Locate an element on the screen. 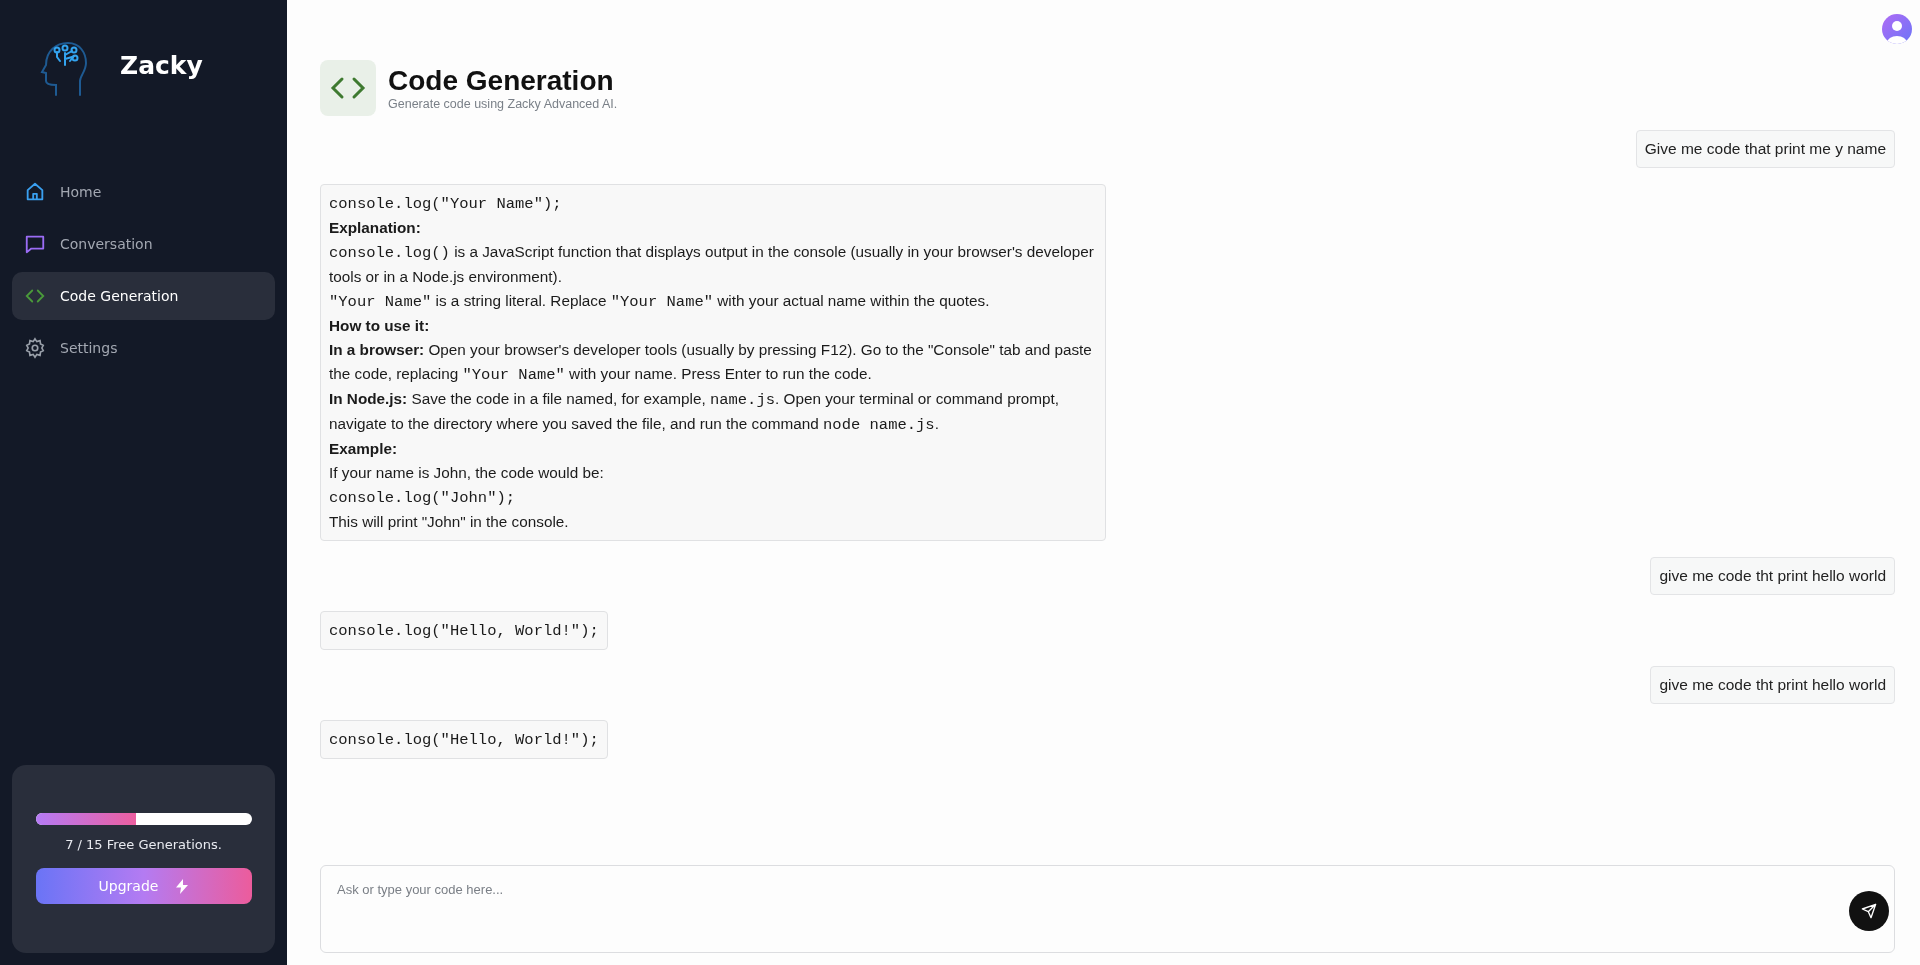  page-subtitle: Generate code using Zacky Advanced AI. is located at coordinates (503, 104).